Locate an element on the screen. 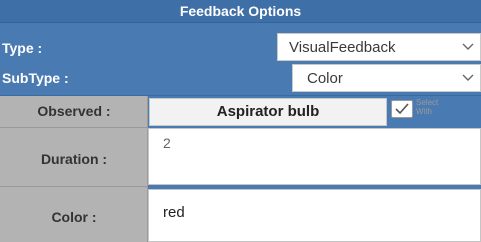 This screenshot has height=242, width=481. observed-label: Observed : is located at coordinates (74, 111).